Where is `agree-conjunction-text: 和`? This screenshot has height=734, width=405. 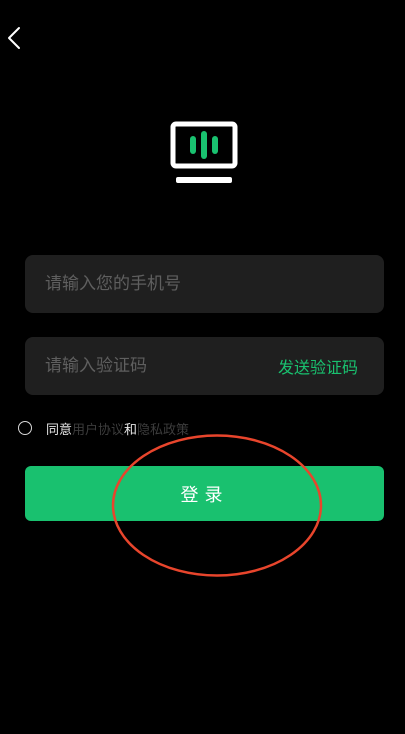 agree-conjunction-text: 和 is located at coordinates (131, 430).